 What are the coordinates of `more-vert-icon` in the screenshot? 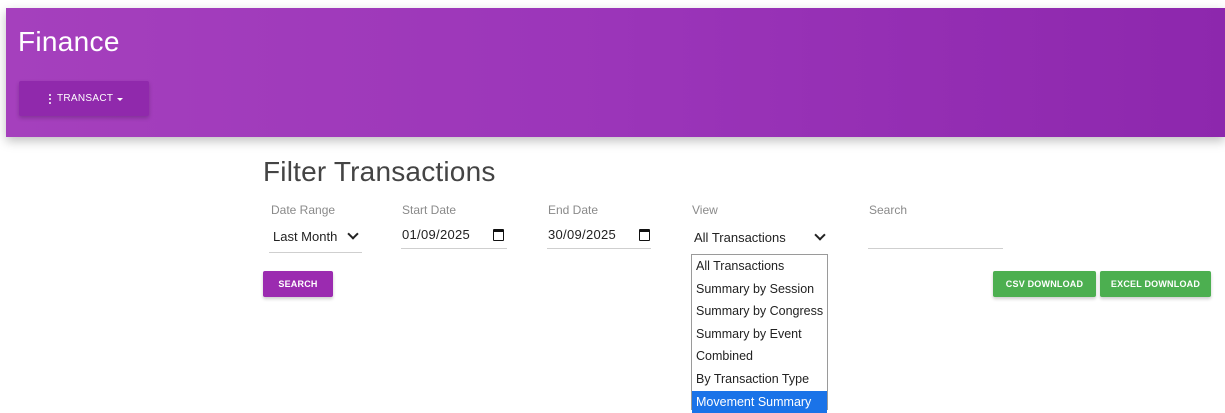 It's located at (50, 98).